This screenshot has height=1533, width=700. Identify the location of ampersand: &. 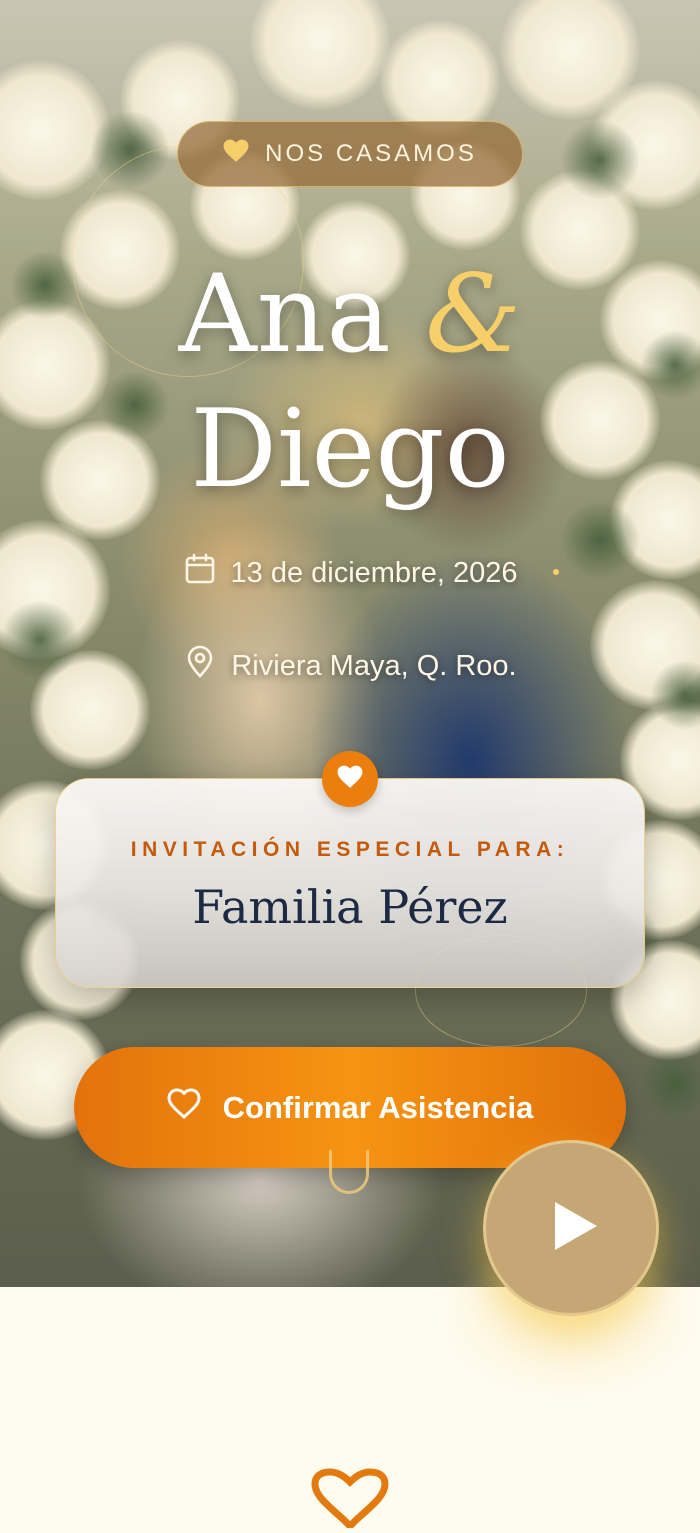
(473, 314).